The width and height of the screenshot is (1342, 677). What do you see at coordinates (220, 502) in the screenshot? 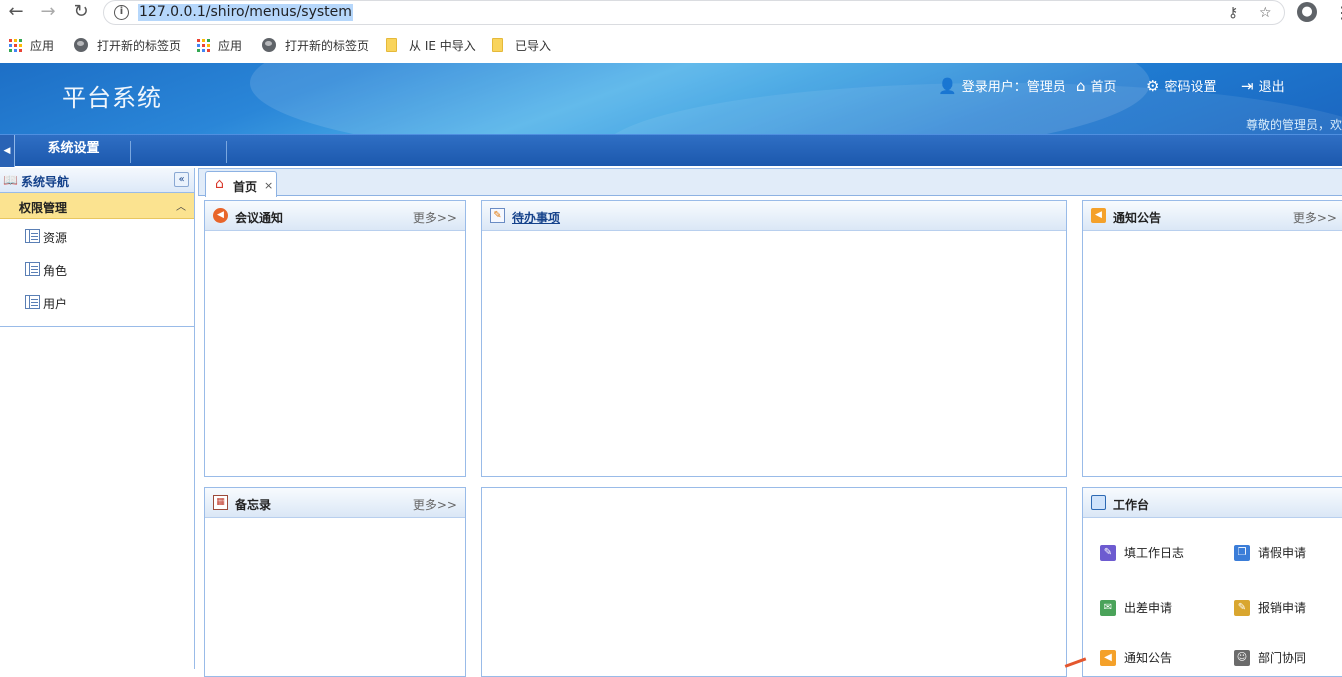
I see `calendar-icon: ▦` at bounding box center [220, 502].